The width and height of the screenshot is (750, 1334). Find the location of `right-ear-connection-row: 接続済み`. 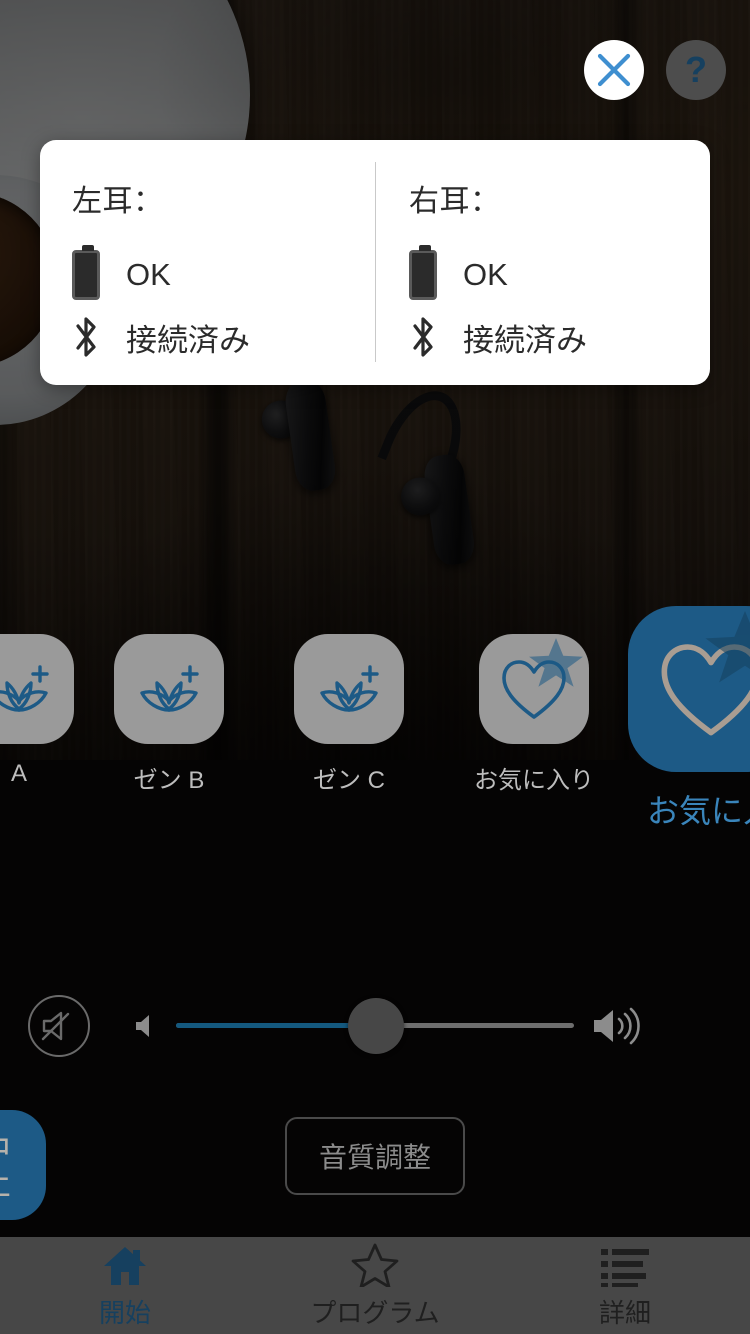

right-ear-connection-row: 接続済み is located at coordinates (559, 337).